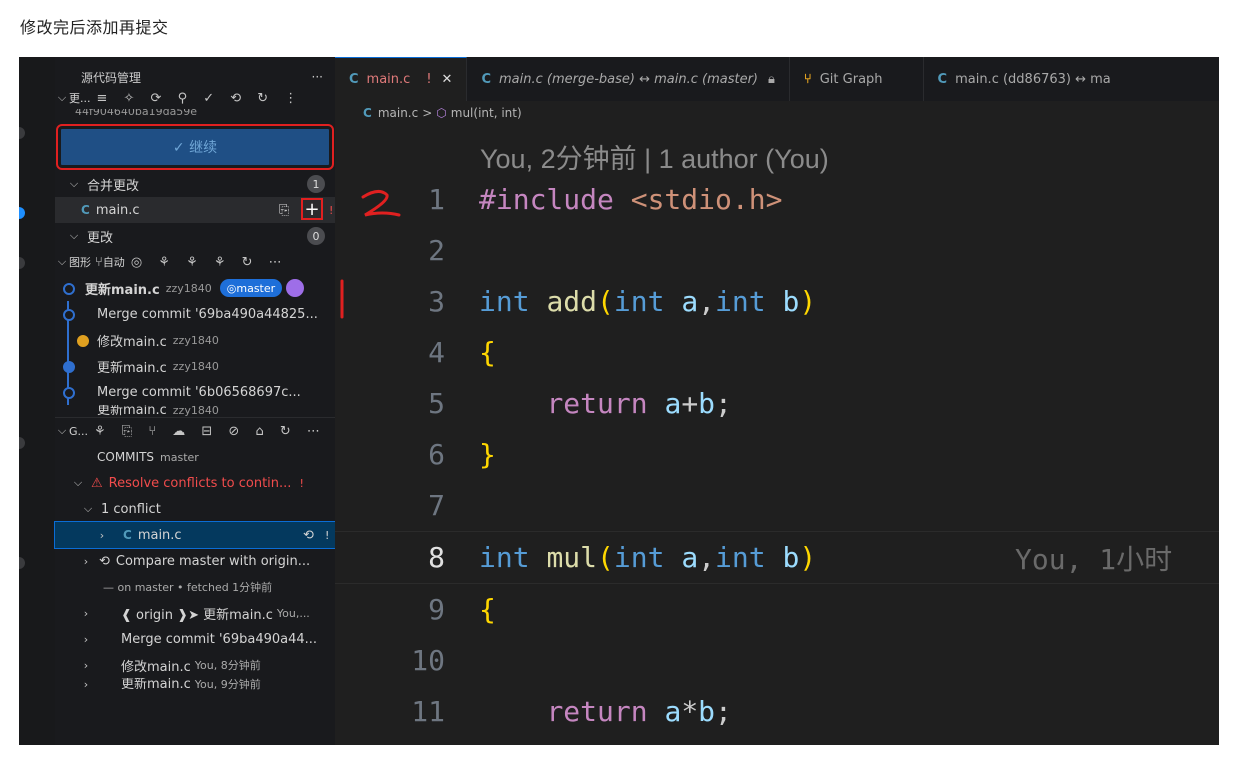 This screenshot has width=1235, height=772. Describe the element at coordinates (195, 147) in the screenshot. I see `continue-button: ✓ 继续` at that location.